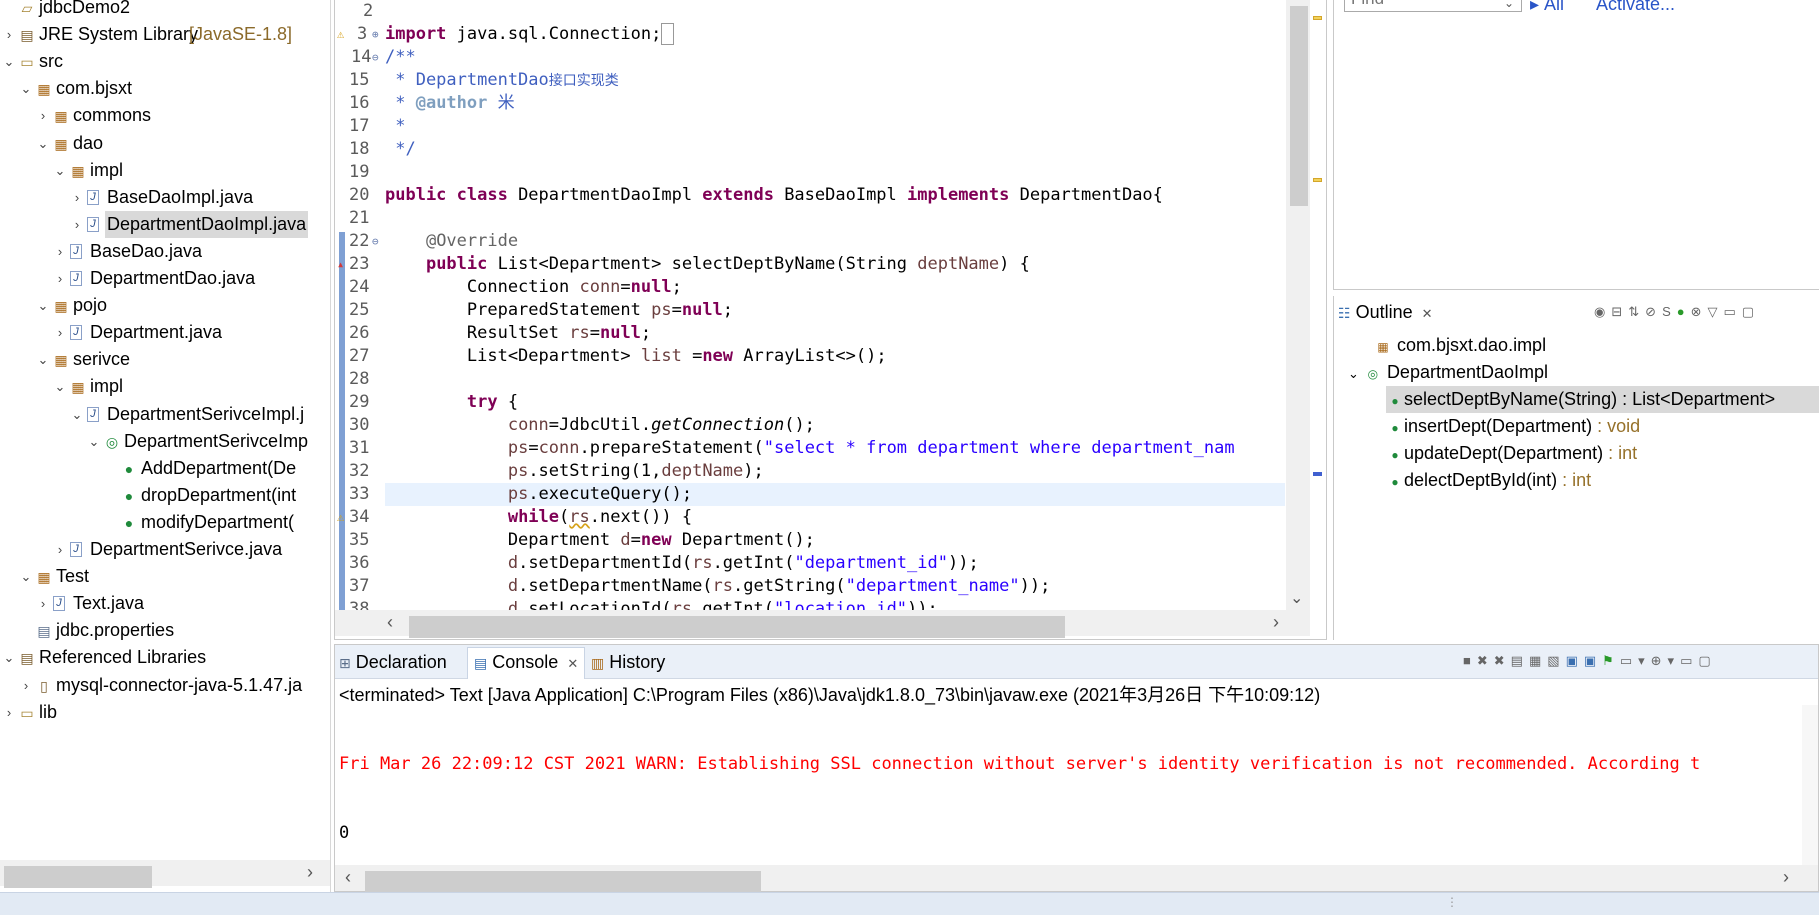 This screenshot has width=1819, height=915. What do you see at coordinates (835, 310) in the screenshot?
I see `code-line: PreparedStatement ps=null;` at bounding box center [835, 310].